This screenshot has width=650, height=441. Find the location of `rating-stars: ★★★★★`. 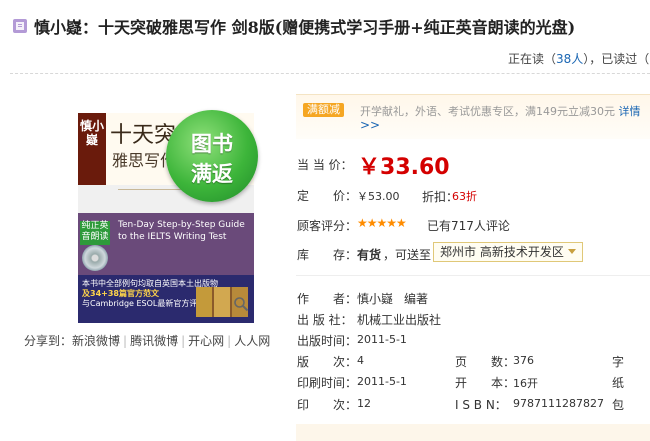

rating-stars: ★★★★★ is located at coordinates (382, 223).